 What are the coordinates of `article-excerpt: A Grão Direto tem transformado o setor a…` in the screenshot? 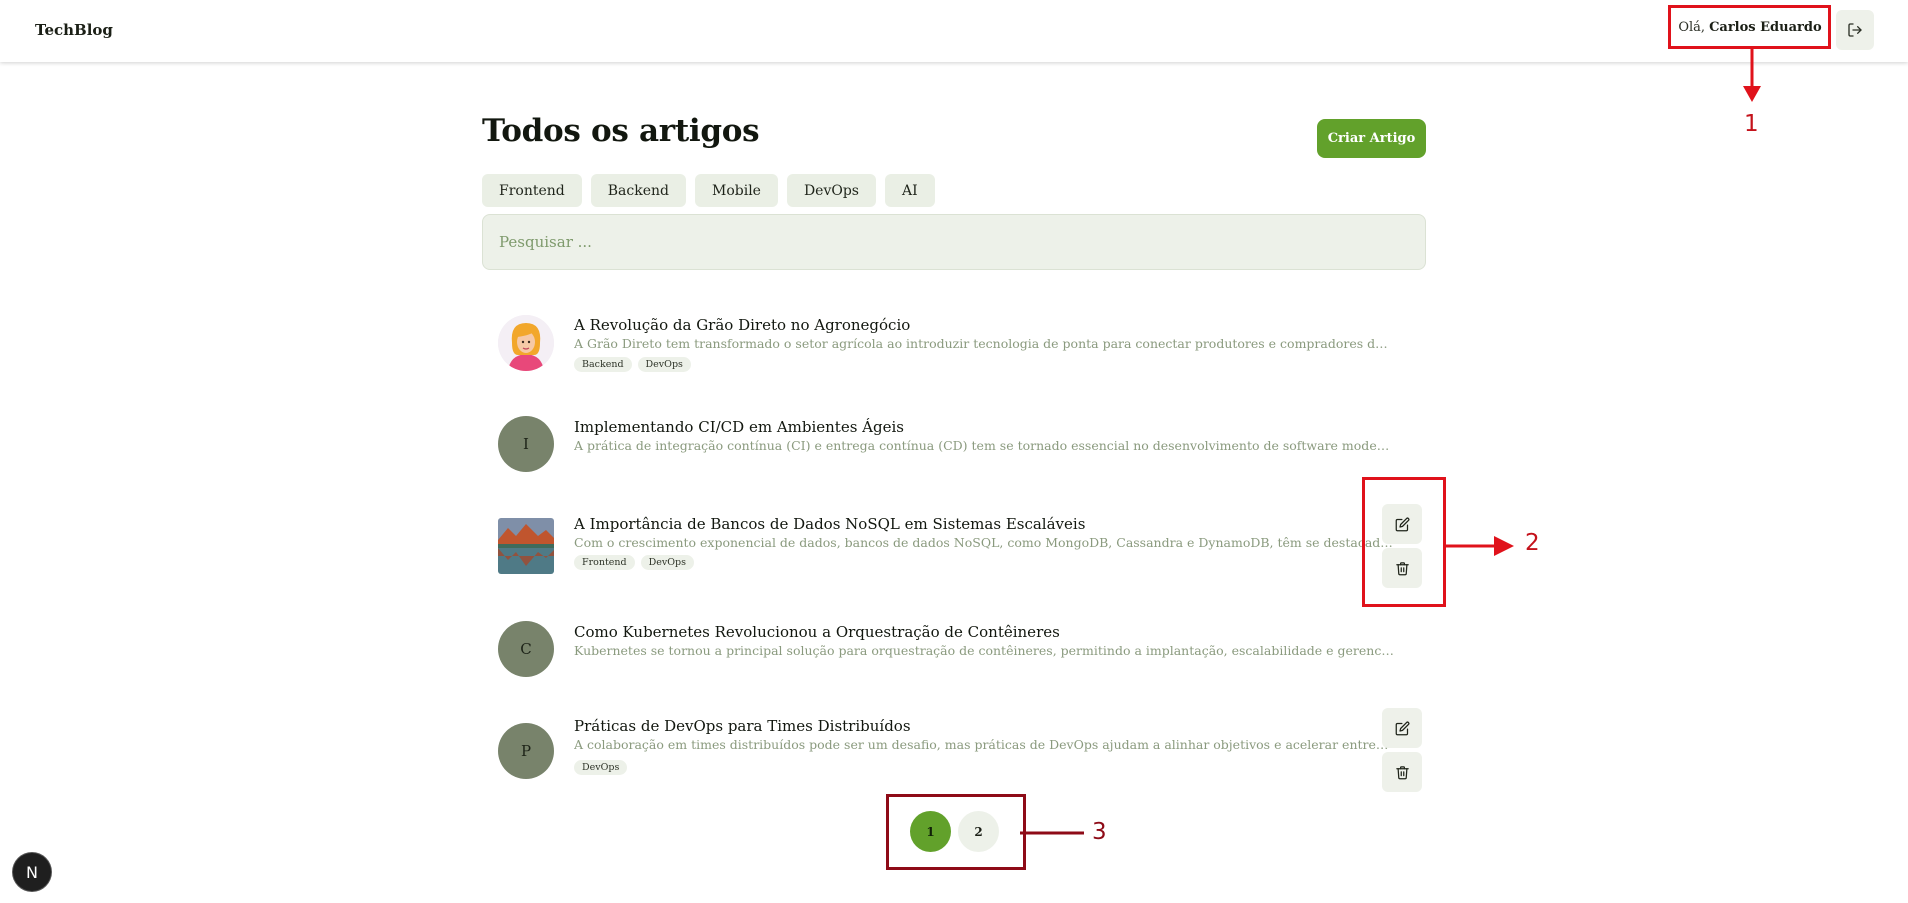 It's located at (984, 343).